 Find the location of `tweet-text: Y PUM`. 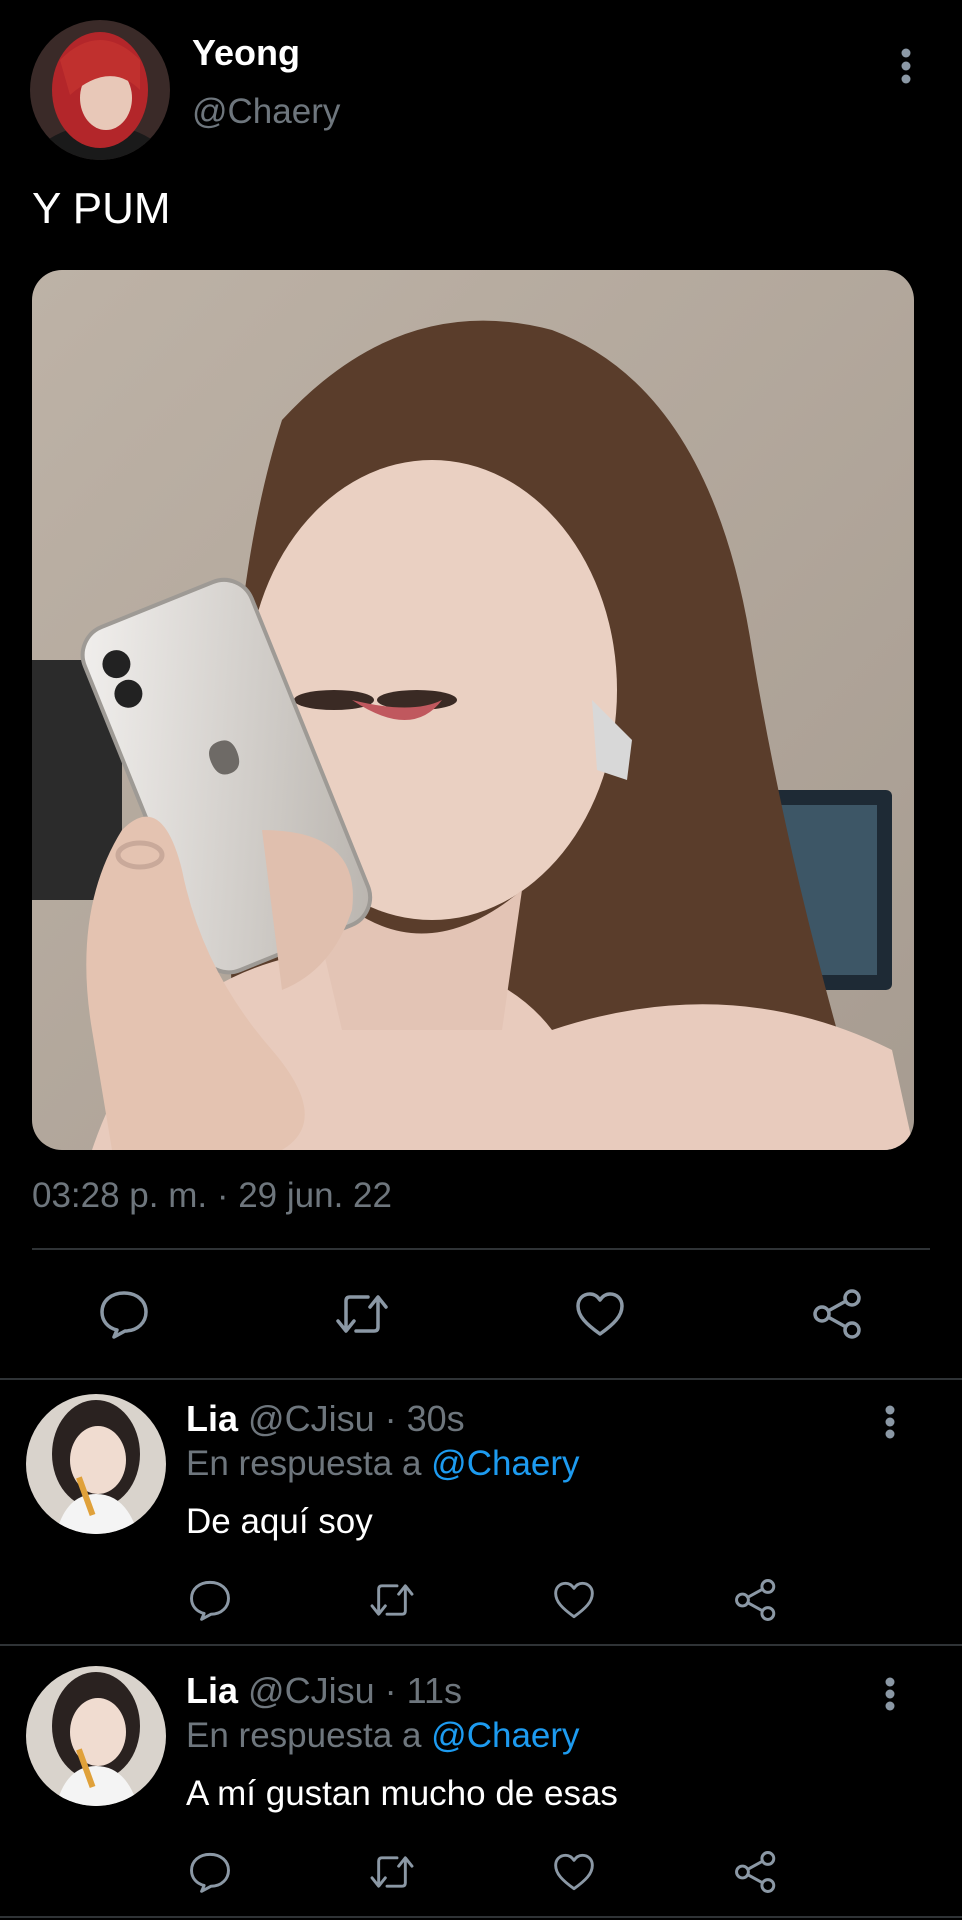

tweet-text: Y PUM is located at coordinates (101, 208).